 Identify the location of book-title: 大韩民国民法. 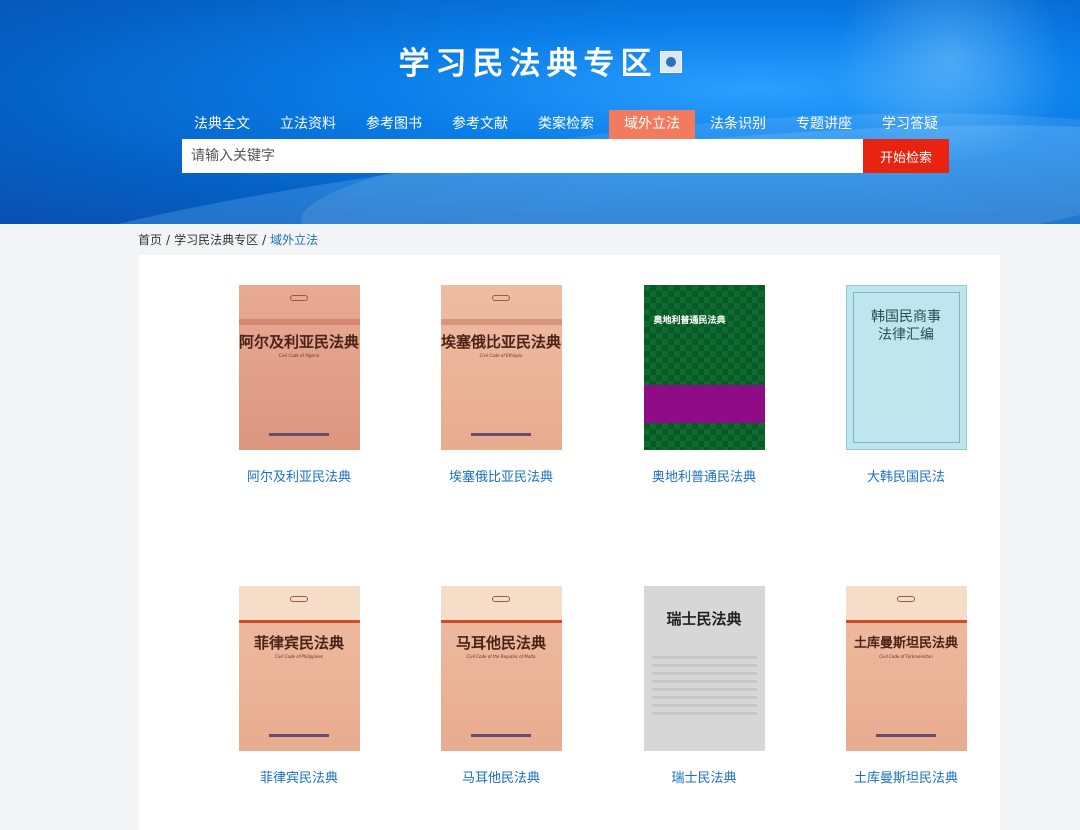
(906, 475).